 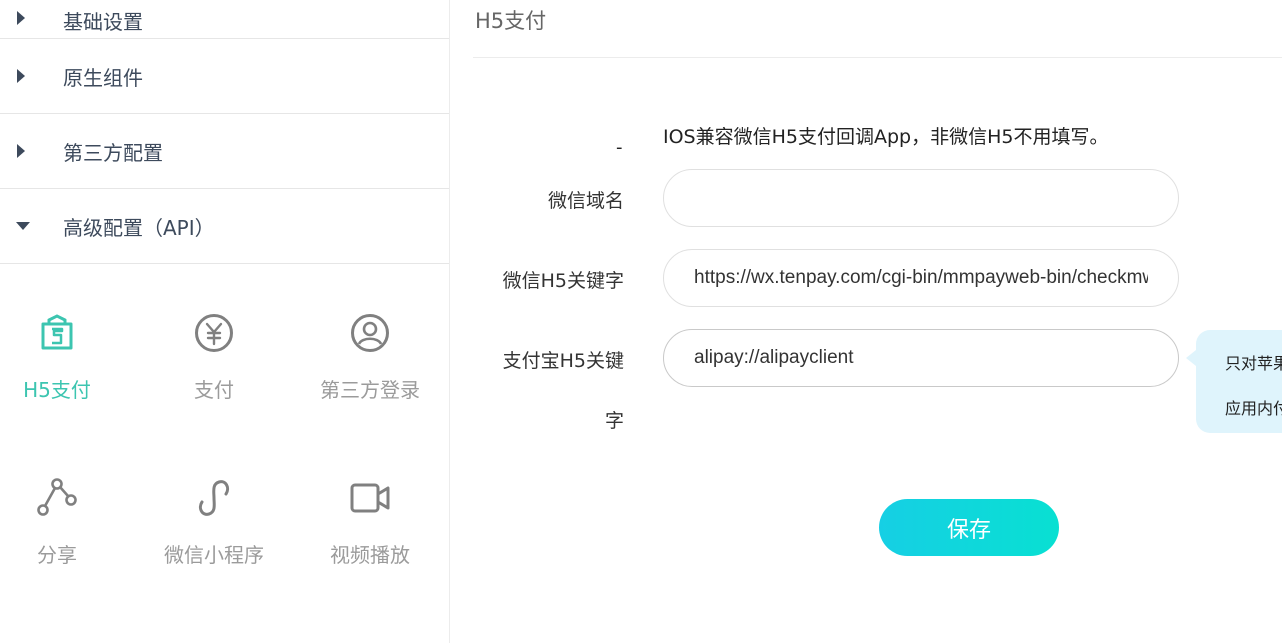 What do you see at coordinates (57, 497) in the screenshot?
I see `share-icon` at bounding box center [57, 497].